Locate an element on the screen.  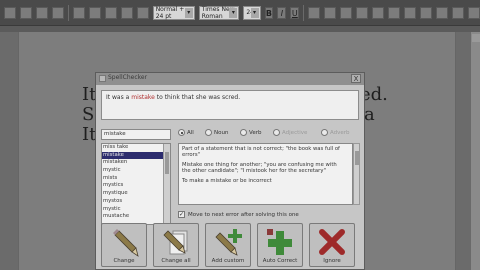
checkbox-checked-icon: ✓ is located at coordinates (181, 214).